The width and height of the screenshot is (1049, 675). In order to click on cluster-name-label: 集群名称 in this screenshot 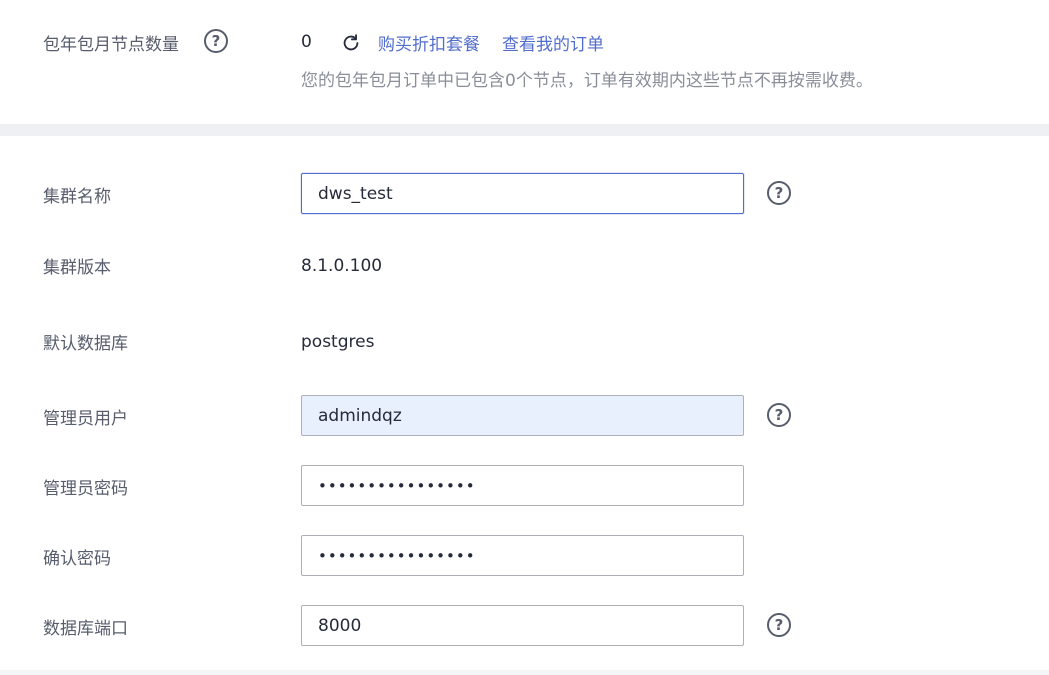, I will do `click(77, 197)`.